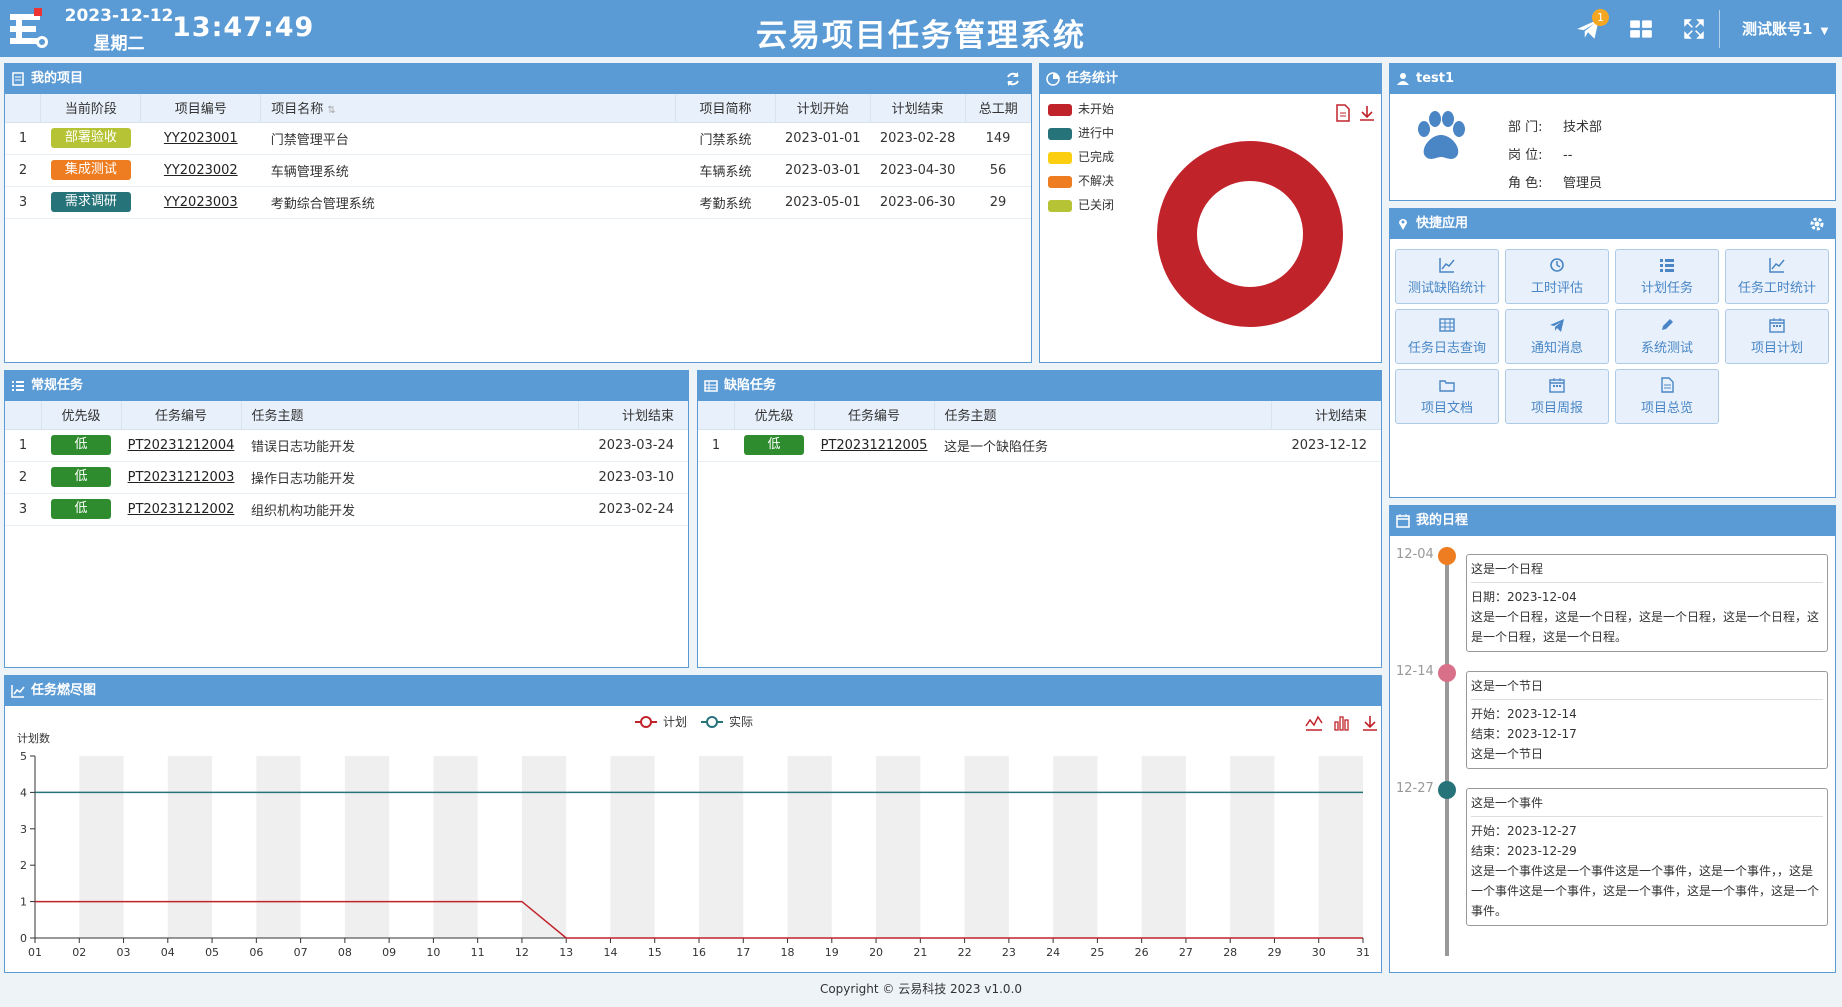  What do you see at coordinates (699, 952) in the screenshot?
I see `x-tick-label: 16` at bounding box center [699, 952].